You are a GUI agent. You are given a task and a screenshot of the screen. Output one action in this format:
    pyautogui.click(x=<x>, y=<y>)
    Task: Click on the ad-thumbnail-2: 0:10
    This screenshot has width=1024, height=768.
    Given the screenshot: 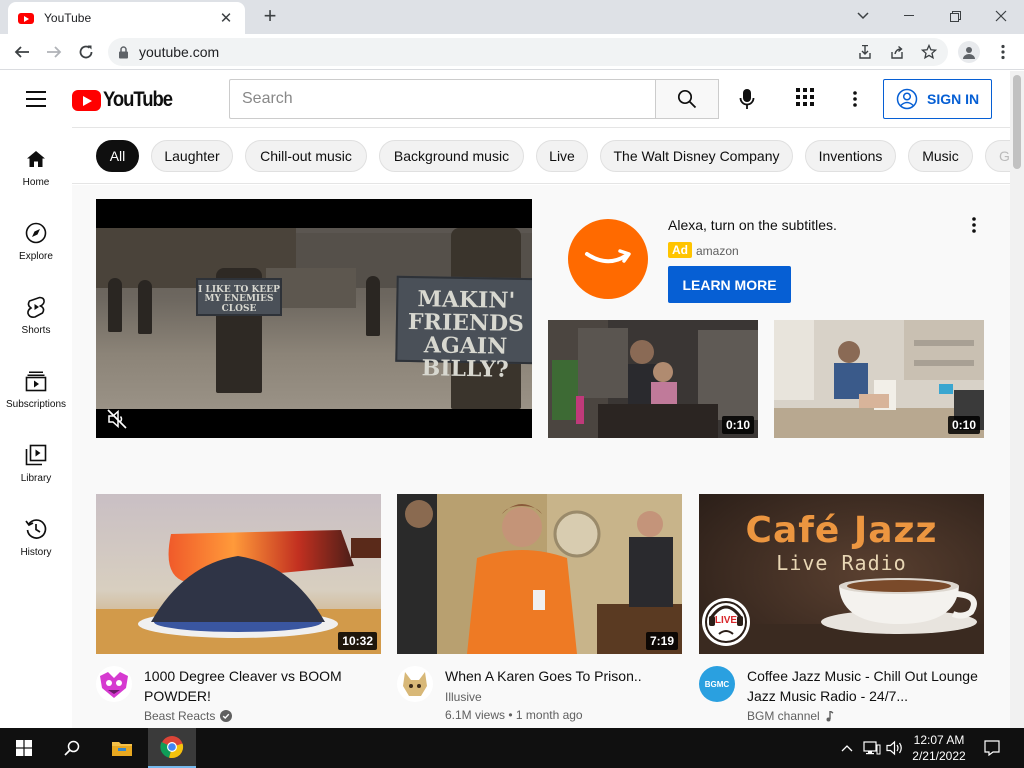 What is the action you would take?
    pyautogui.click(x=879, y=379)
    